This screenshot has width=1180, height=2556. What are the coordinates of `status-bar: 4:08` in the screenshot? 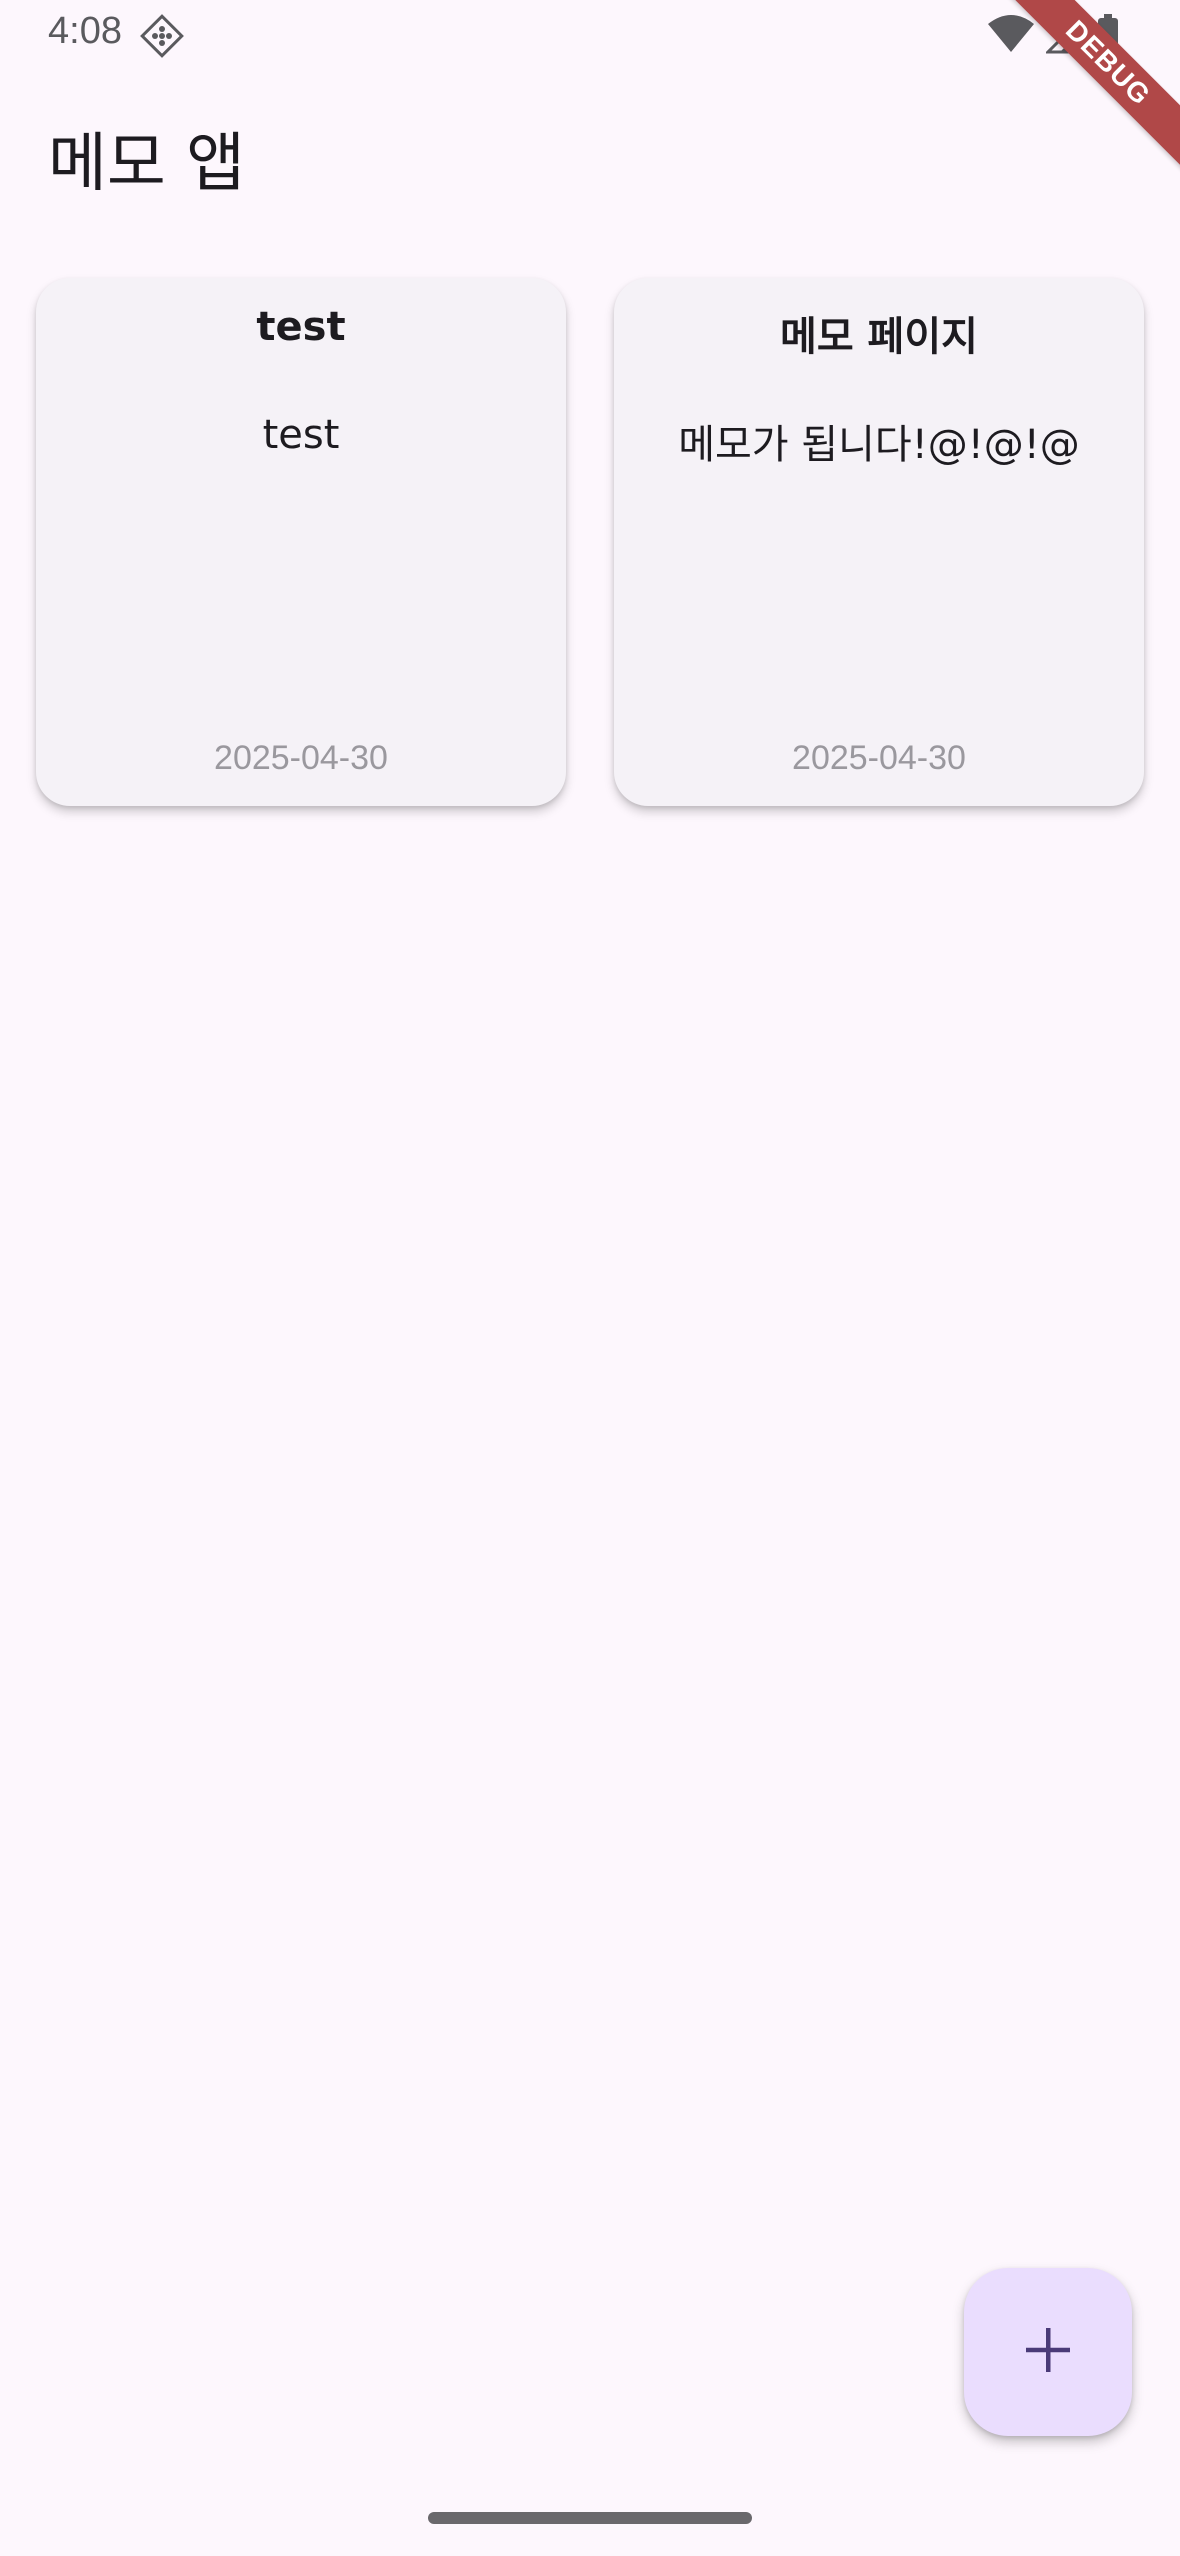 It's located at (590, 36).